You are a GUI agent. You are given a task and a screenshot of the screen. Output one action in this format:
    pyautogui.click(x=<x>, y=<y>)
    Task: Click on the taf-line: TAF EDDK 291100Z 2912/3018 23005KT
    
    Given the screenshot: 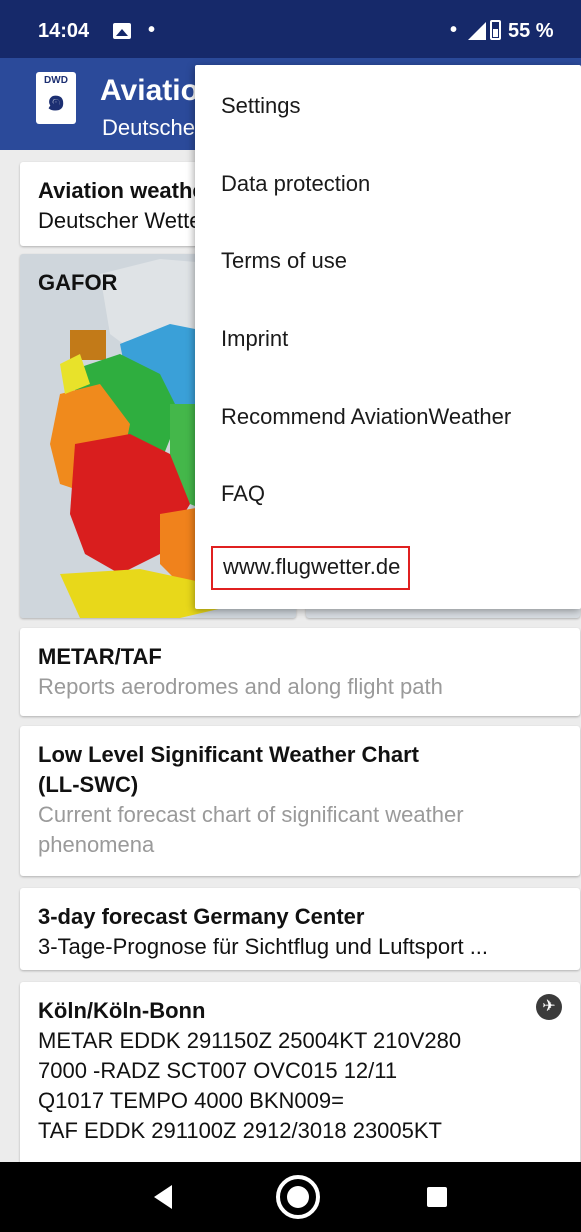 What is the action you would take?
    pyautogui.click(x=240, y=1130)
    